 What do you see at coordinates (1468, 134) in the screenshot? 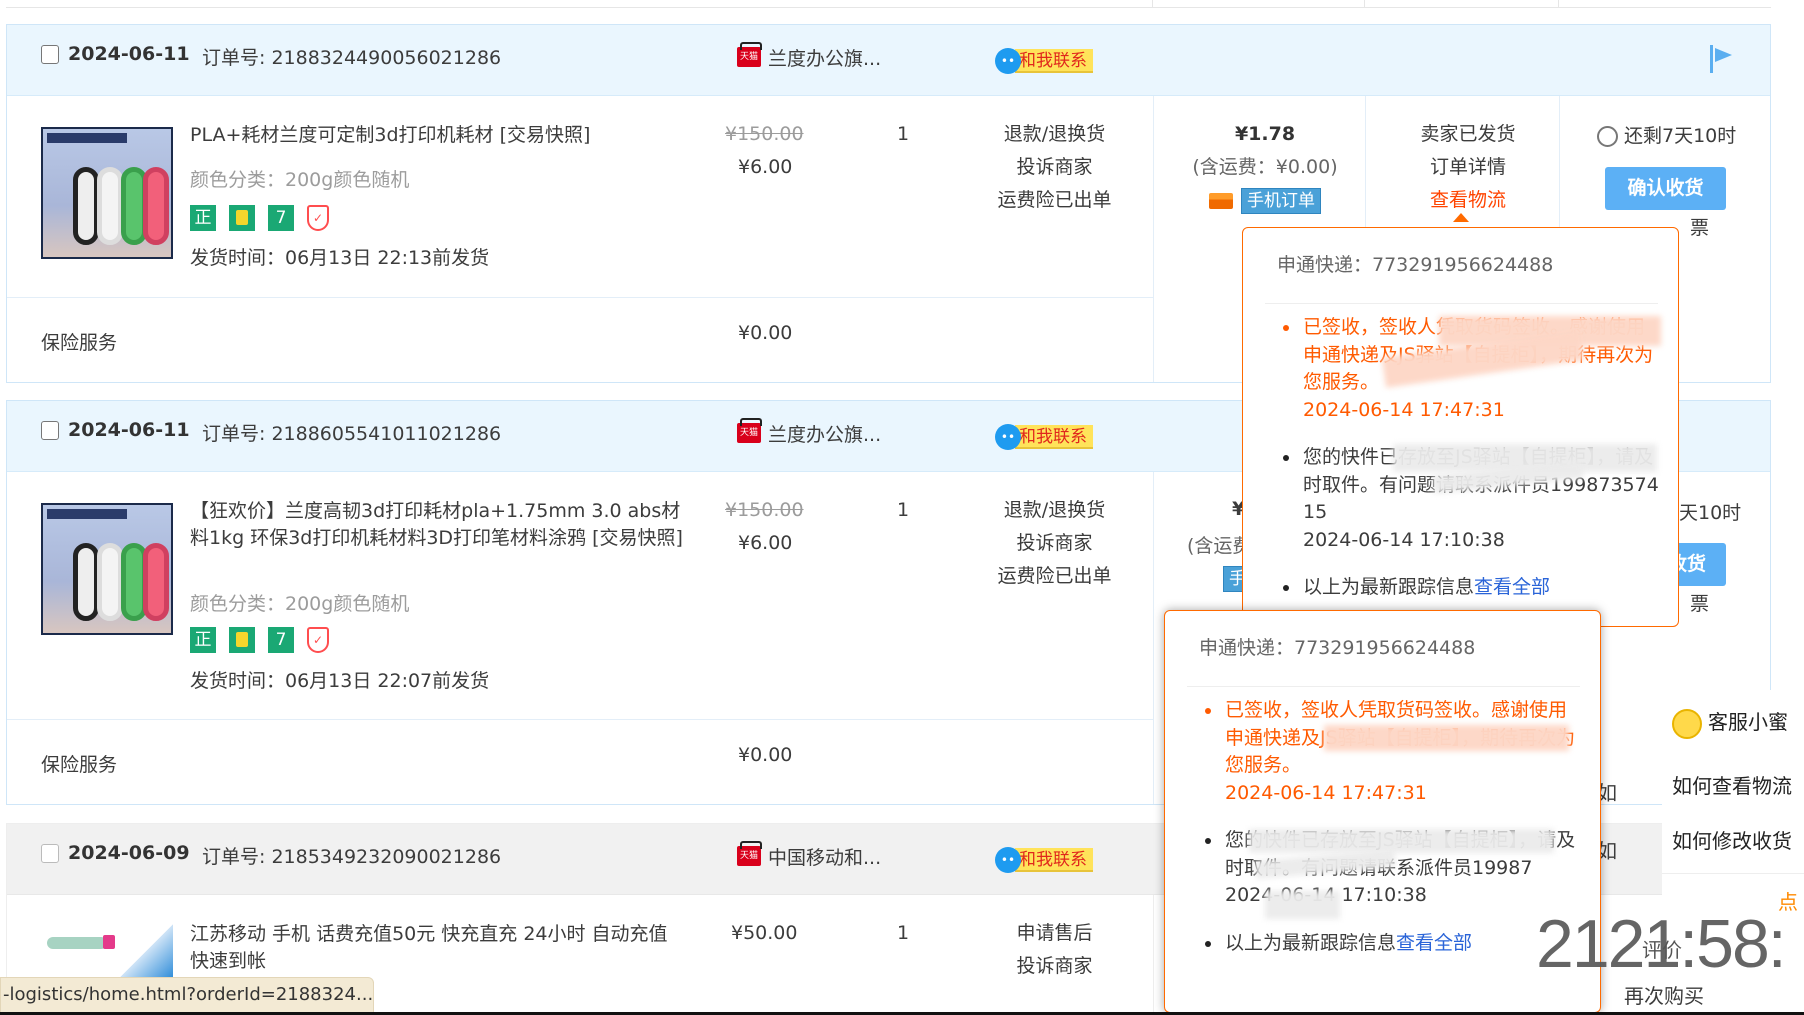
I see `order-status: 卖家已发货` at bounding box center [1468, 134].